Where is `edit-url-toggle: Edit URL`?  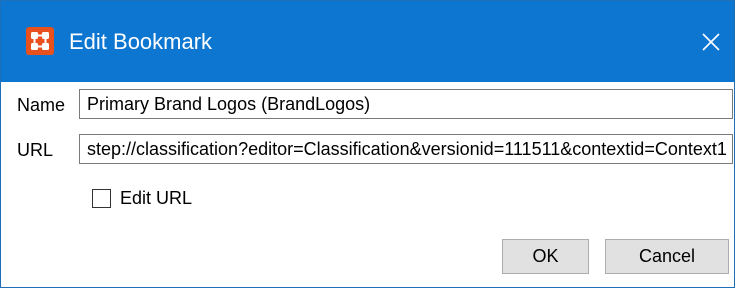
edit-url-toggle: Edit URL is located at coordinates (142, 198).